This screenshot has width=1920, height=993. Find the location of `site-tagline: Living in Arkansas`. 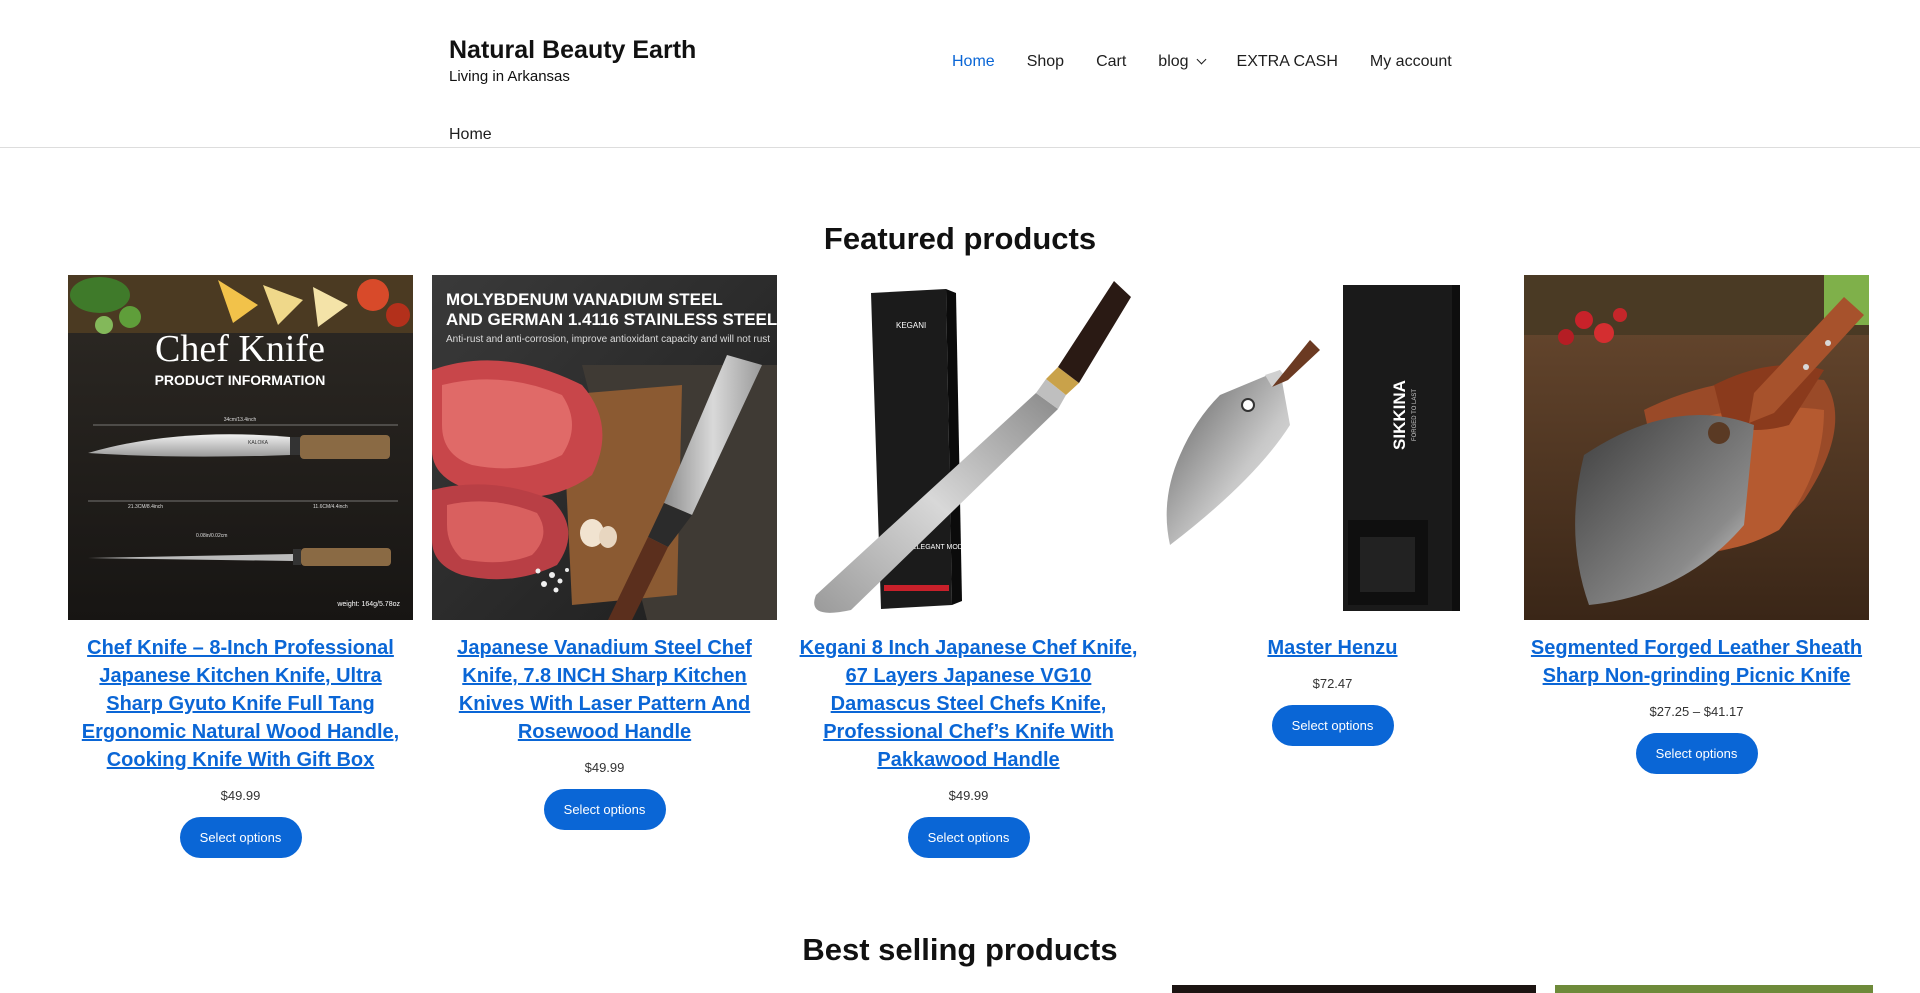

site-tagline: Living in Arkansas is located at coordinates (509, 76).